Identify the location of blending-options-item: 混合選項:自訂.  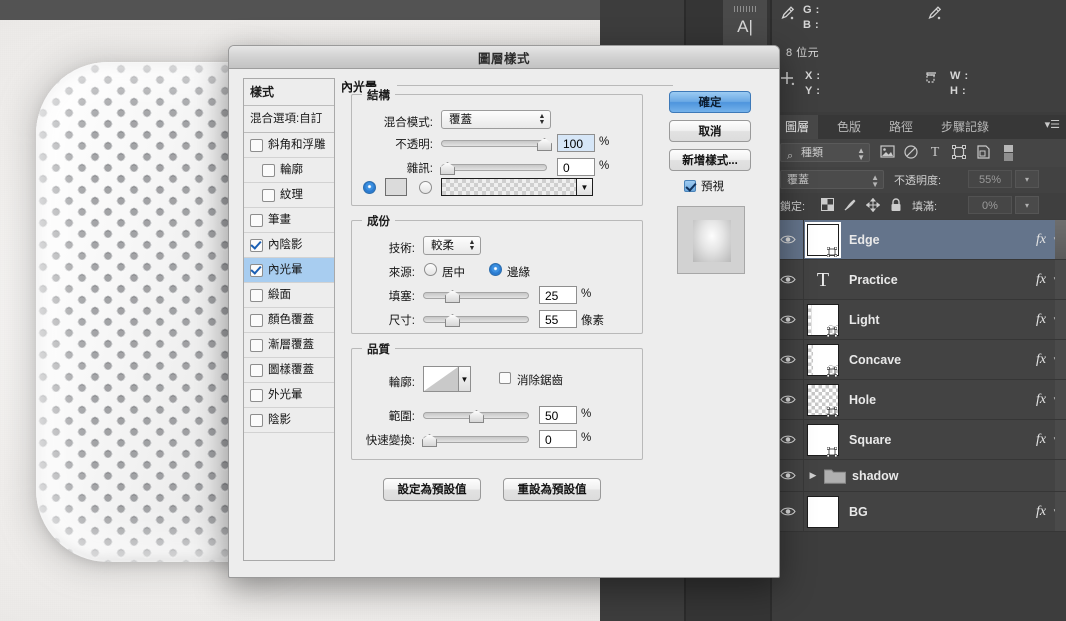
(289, 119).